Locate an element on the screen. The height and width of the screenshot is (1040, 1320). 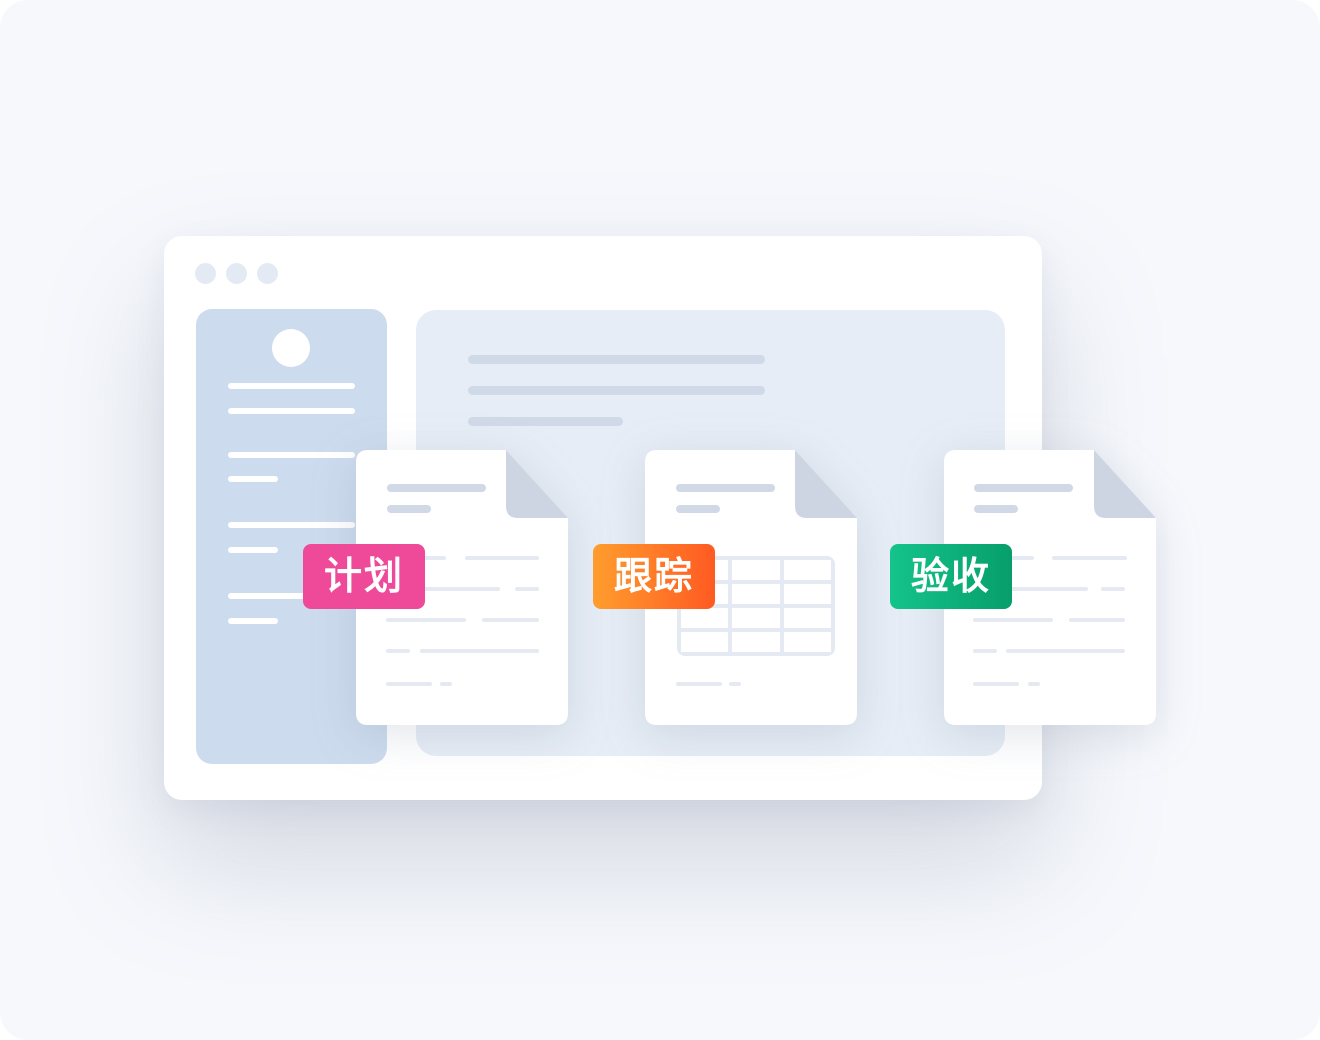
tag-accept: 验收 is located at coordinates (951, 576).